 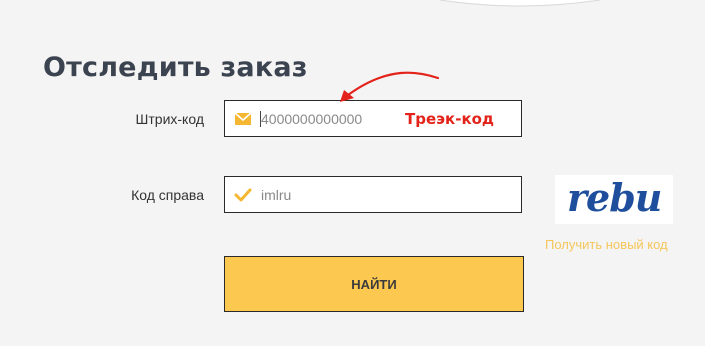 I want to click on check-icon, so click(x=243, y=195).